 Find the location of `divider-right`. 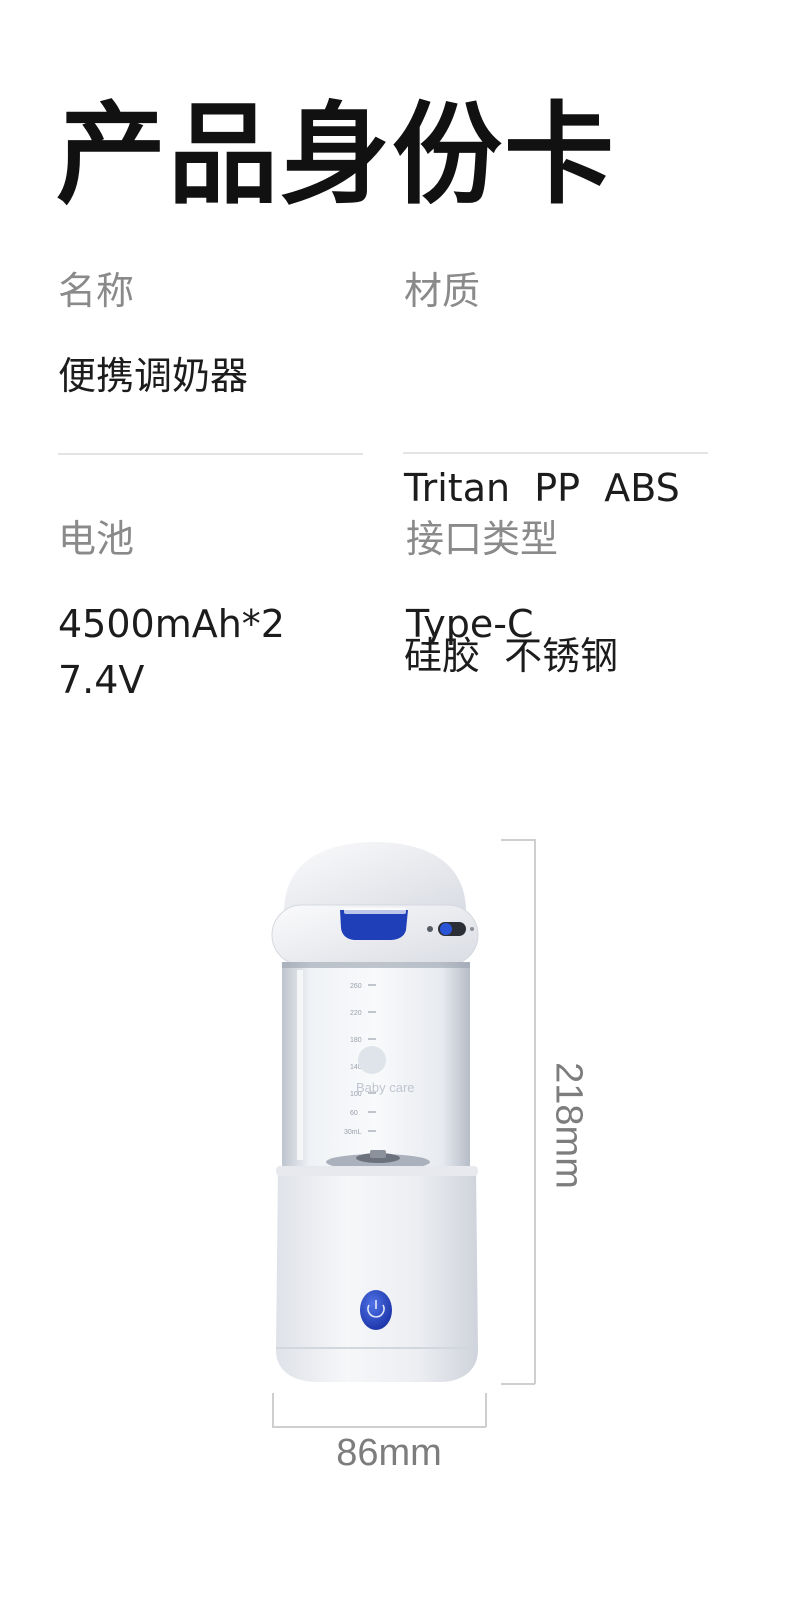

divider-right is located at coordinates (555, 453).